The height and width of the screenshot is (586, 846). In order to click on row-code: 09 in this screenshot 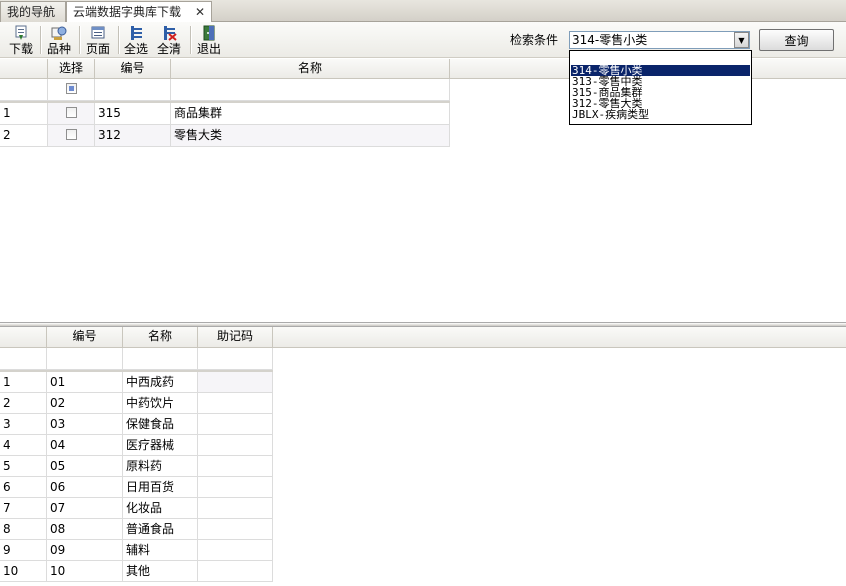, I will do `click(85, 550)`.